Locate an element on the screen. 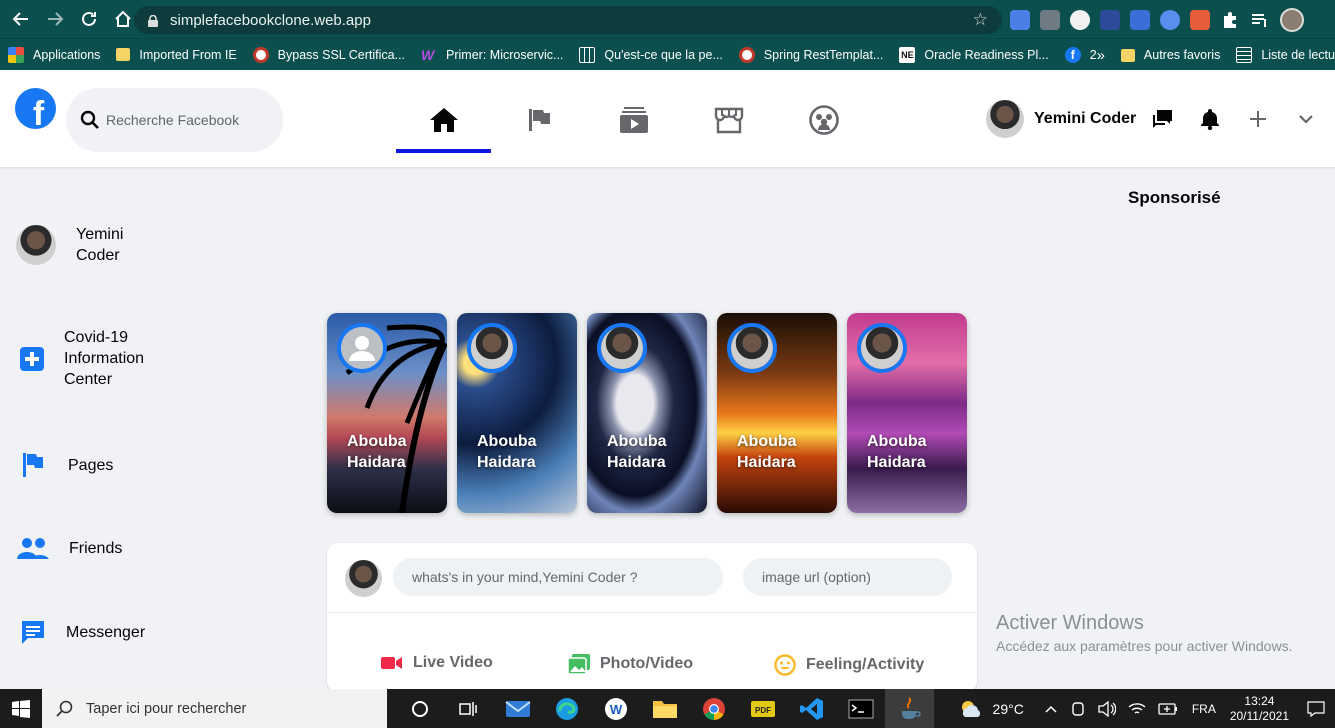 Image resolution: width=1335 pixels, height=728 pixels. badge-extension-icon is located at coordinates (1140, 20).